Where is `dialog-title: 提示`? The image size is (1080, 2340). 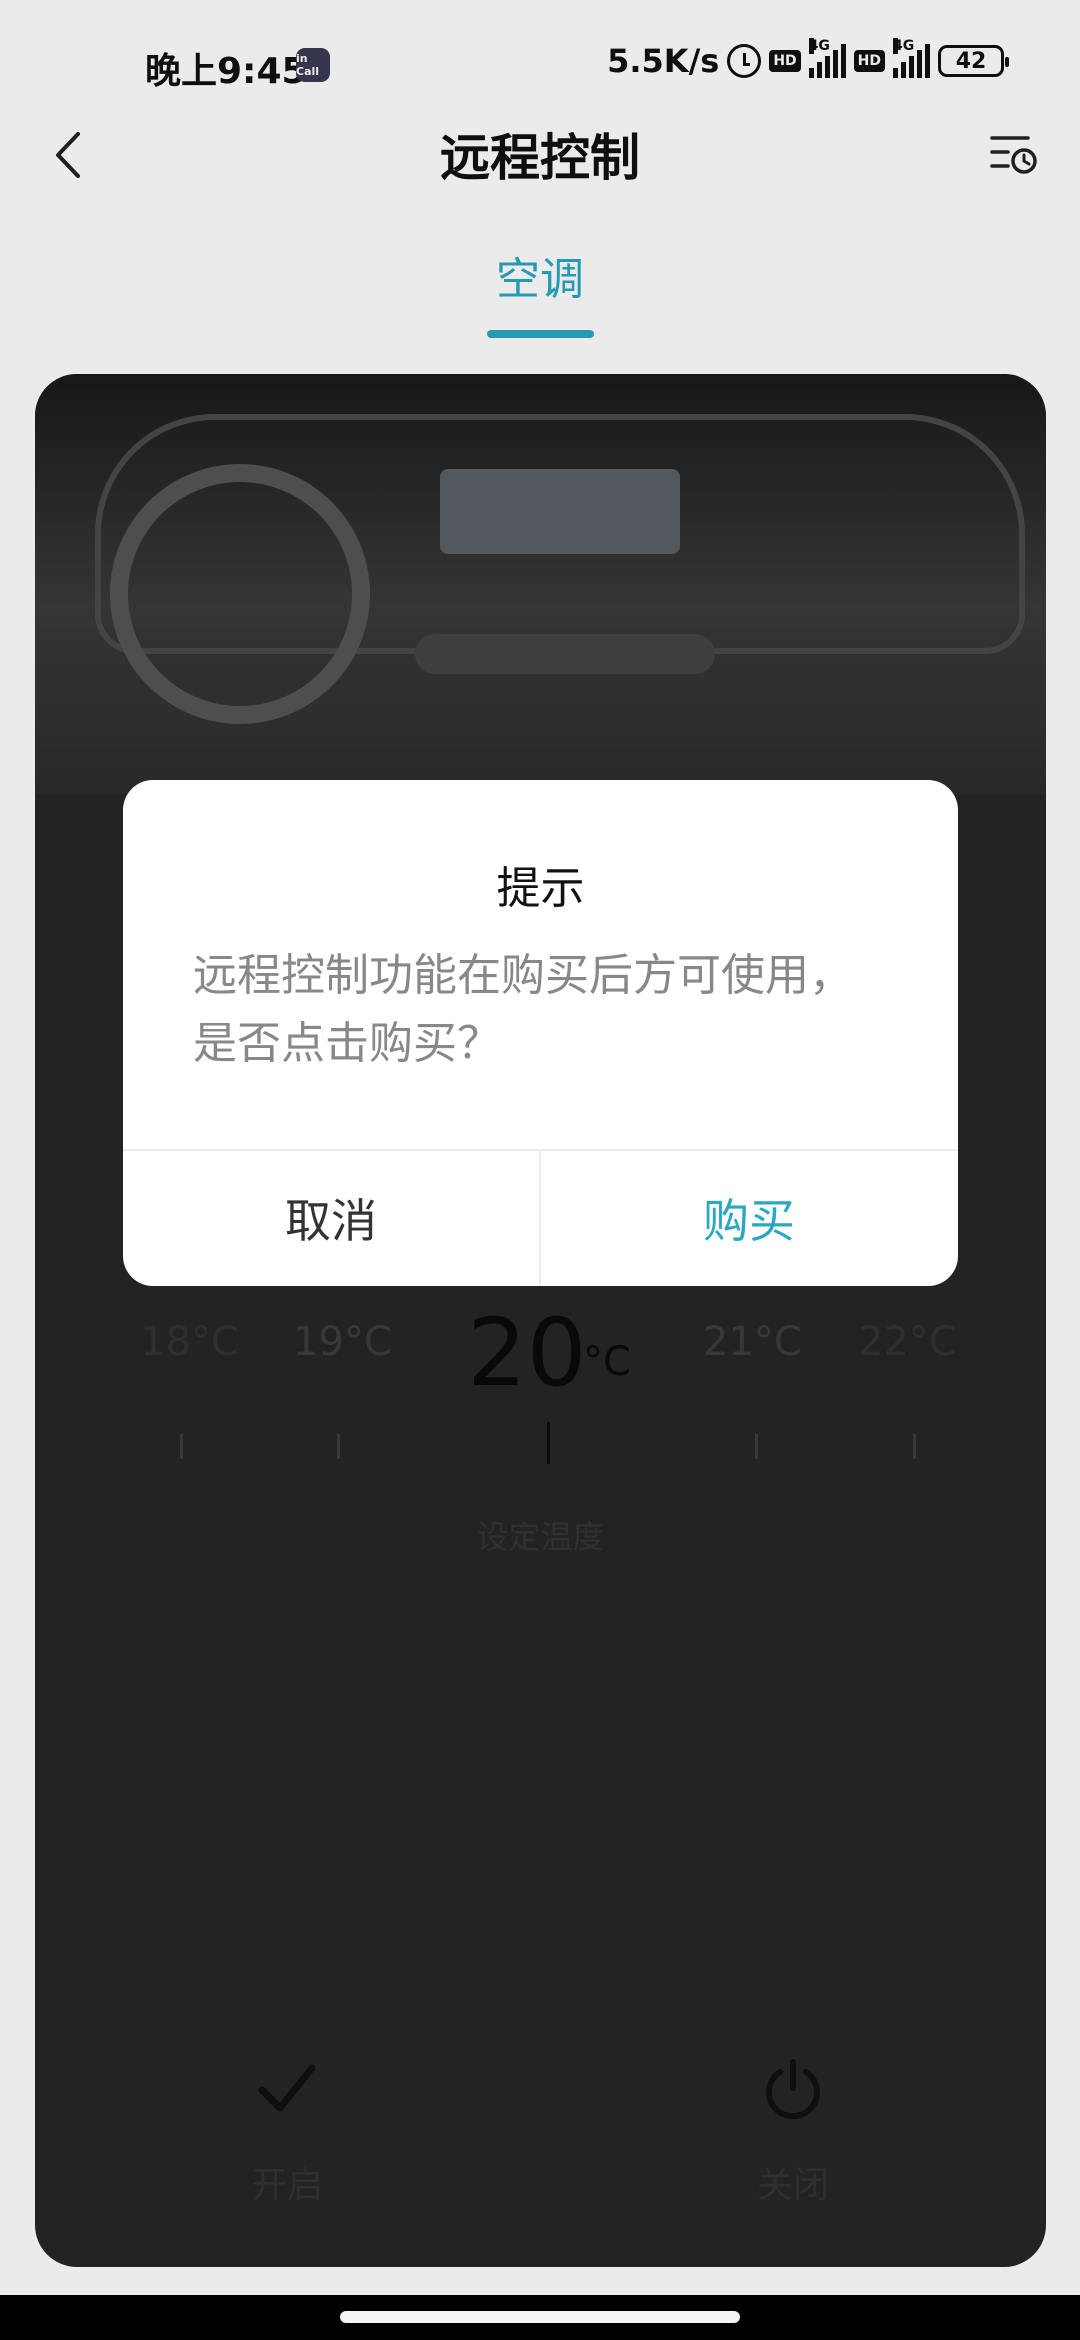
dialog-title: 提示 is located at coordinates (540, 888).